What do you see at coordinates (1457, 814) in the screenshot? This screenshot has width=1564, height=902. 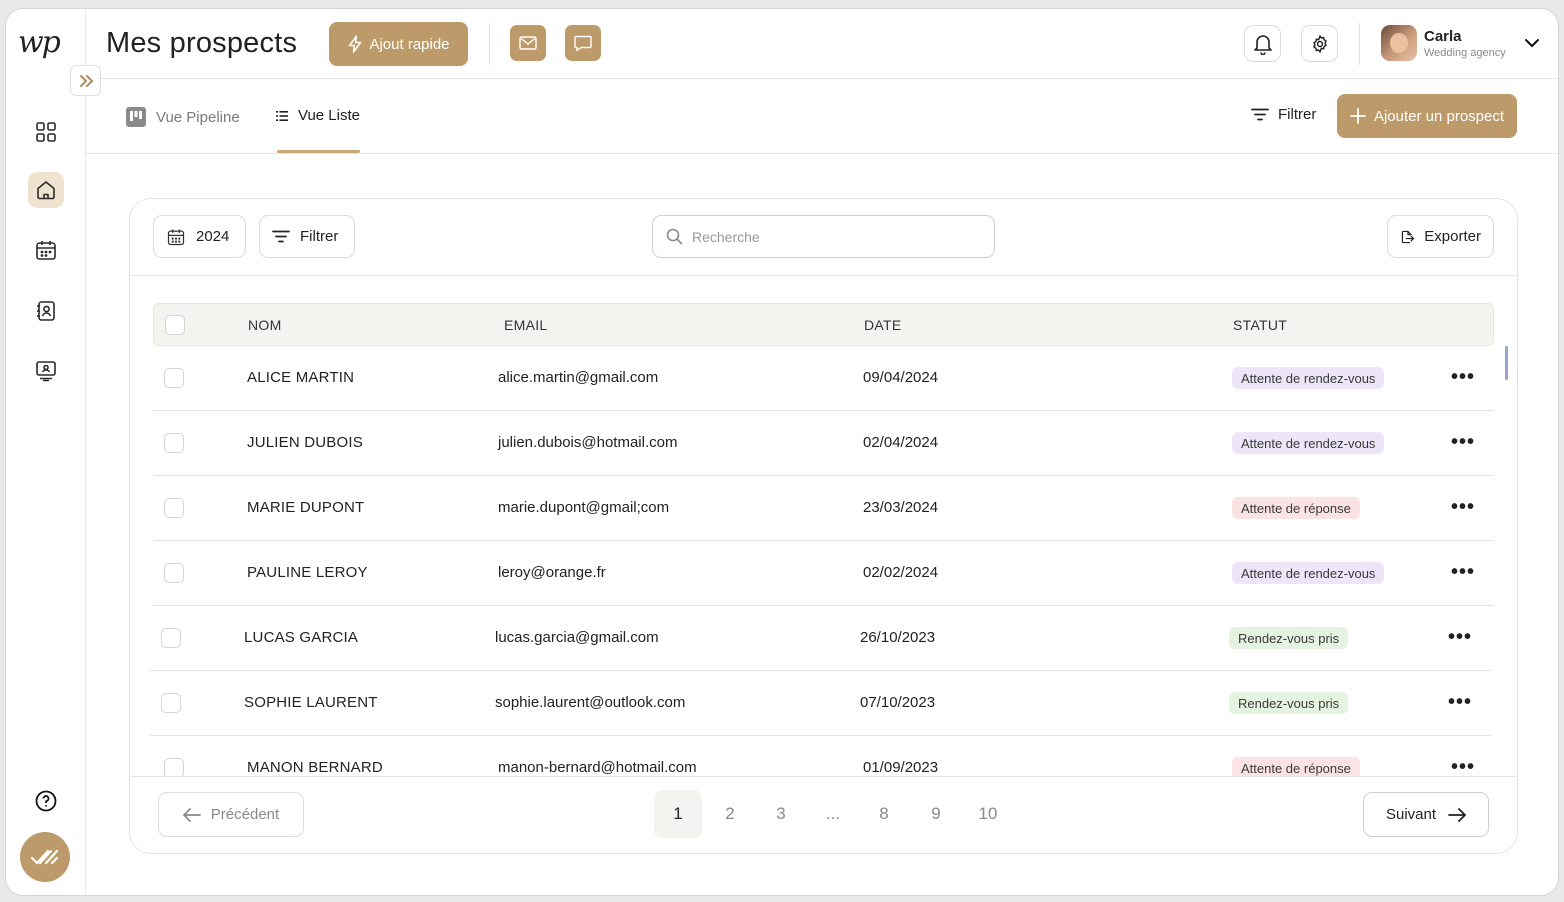 I see `arrow-right-icon` at bounding box center [1457, 814].